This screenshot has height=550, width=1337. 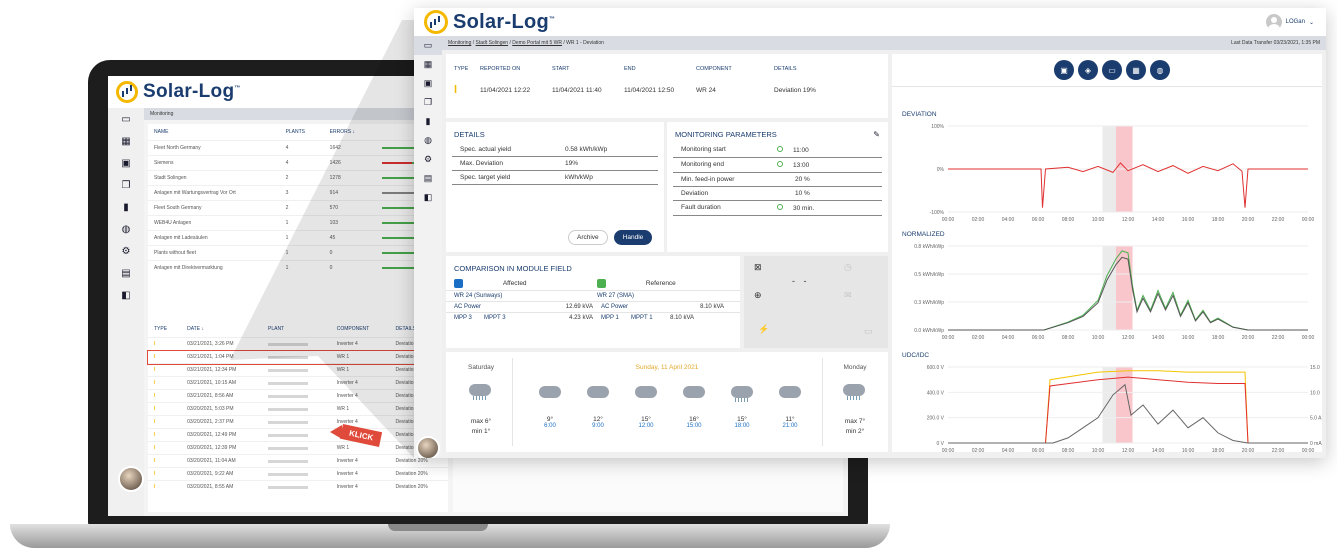 I want to click on event-date: 03/21/2021, 3:26 PM, so click(x=221, y=344).